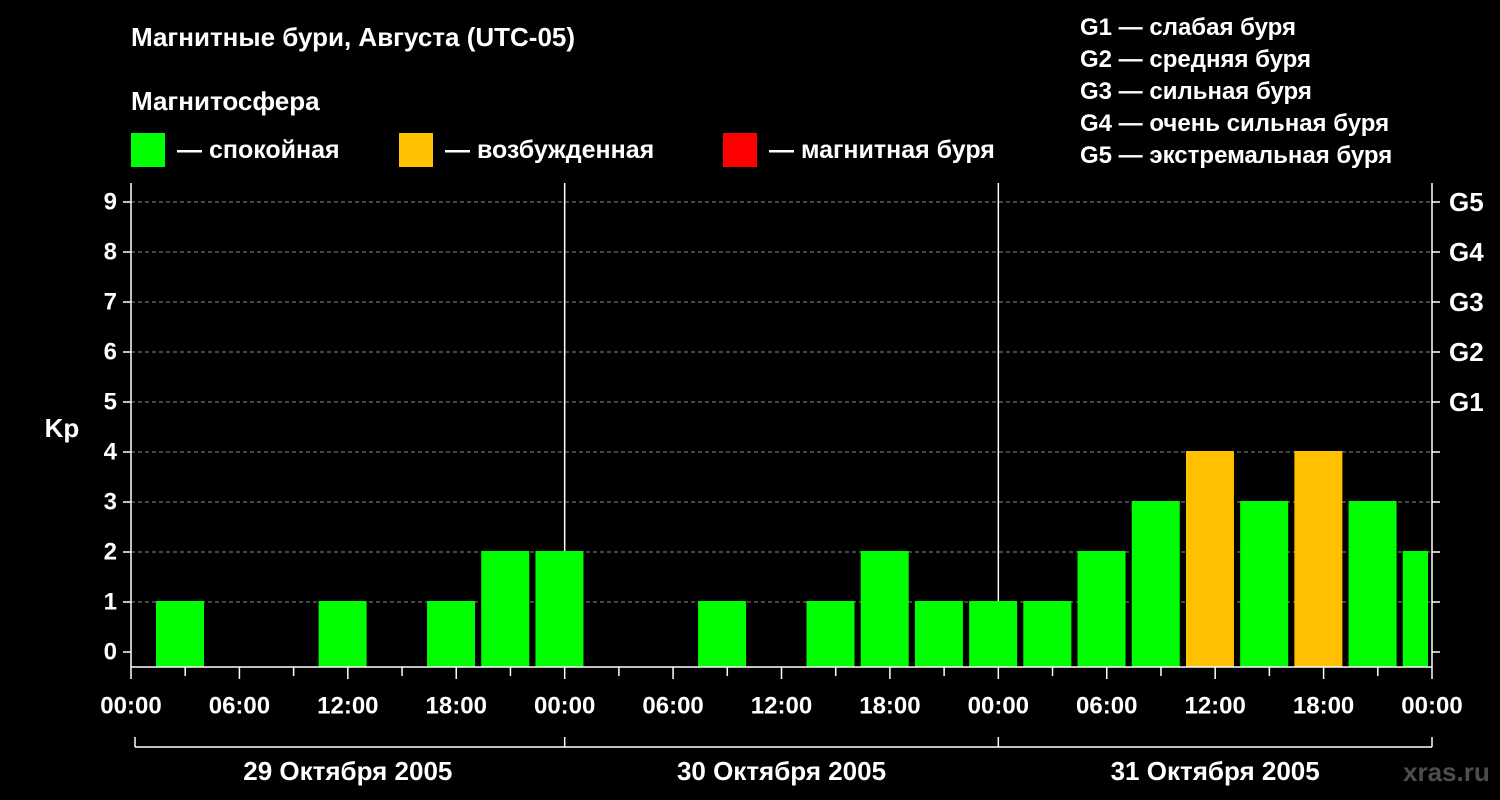 Image resolution: width=1500 pixels, height=800 pixels. What do you see at coordinates (1466, 302) in the screenshot?
I see `g-axis-label: G3` at bounding box center [1466, 302].